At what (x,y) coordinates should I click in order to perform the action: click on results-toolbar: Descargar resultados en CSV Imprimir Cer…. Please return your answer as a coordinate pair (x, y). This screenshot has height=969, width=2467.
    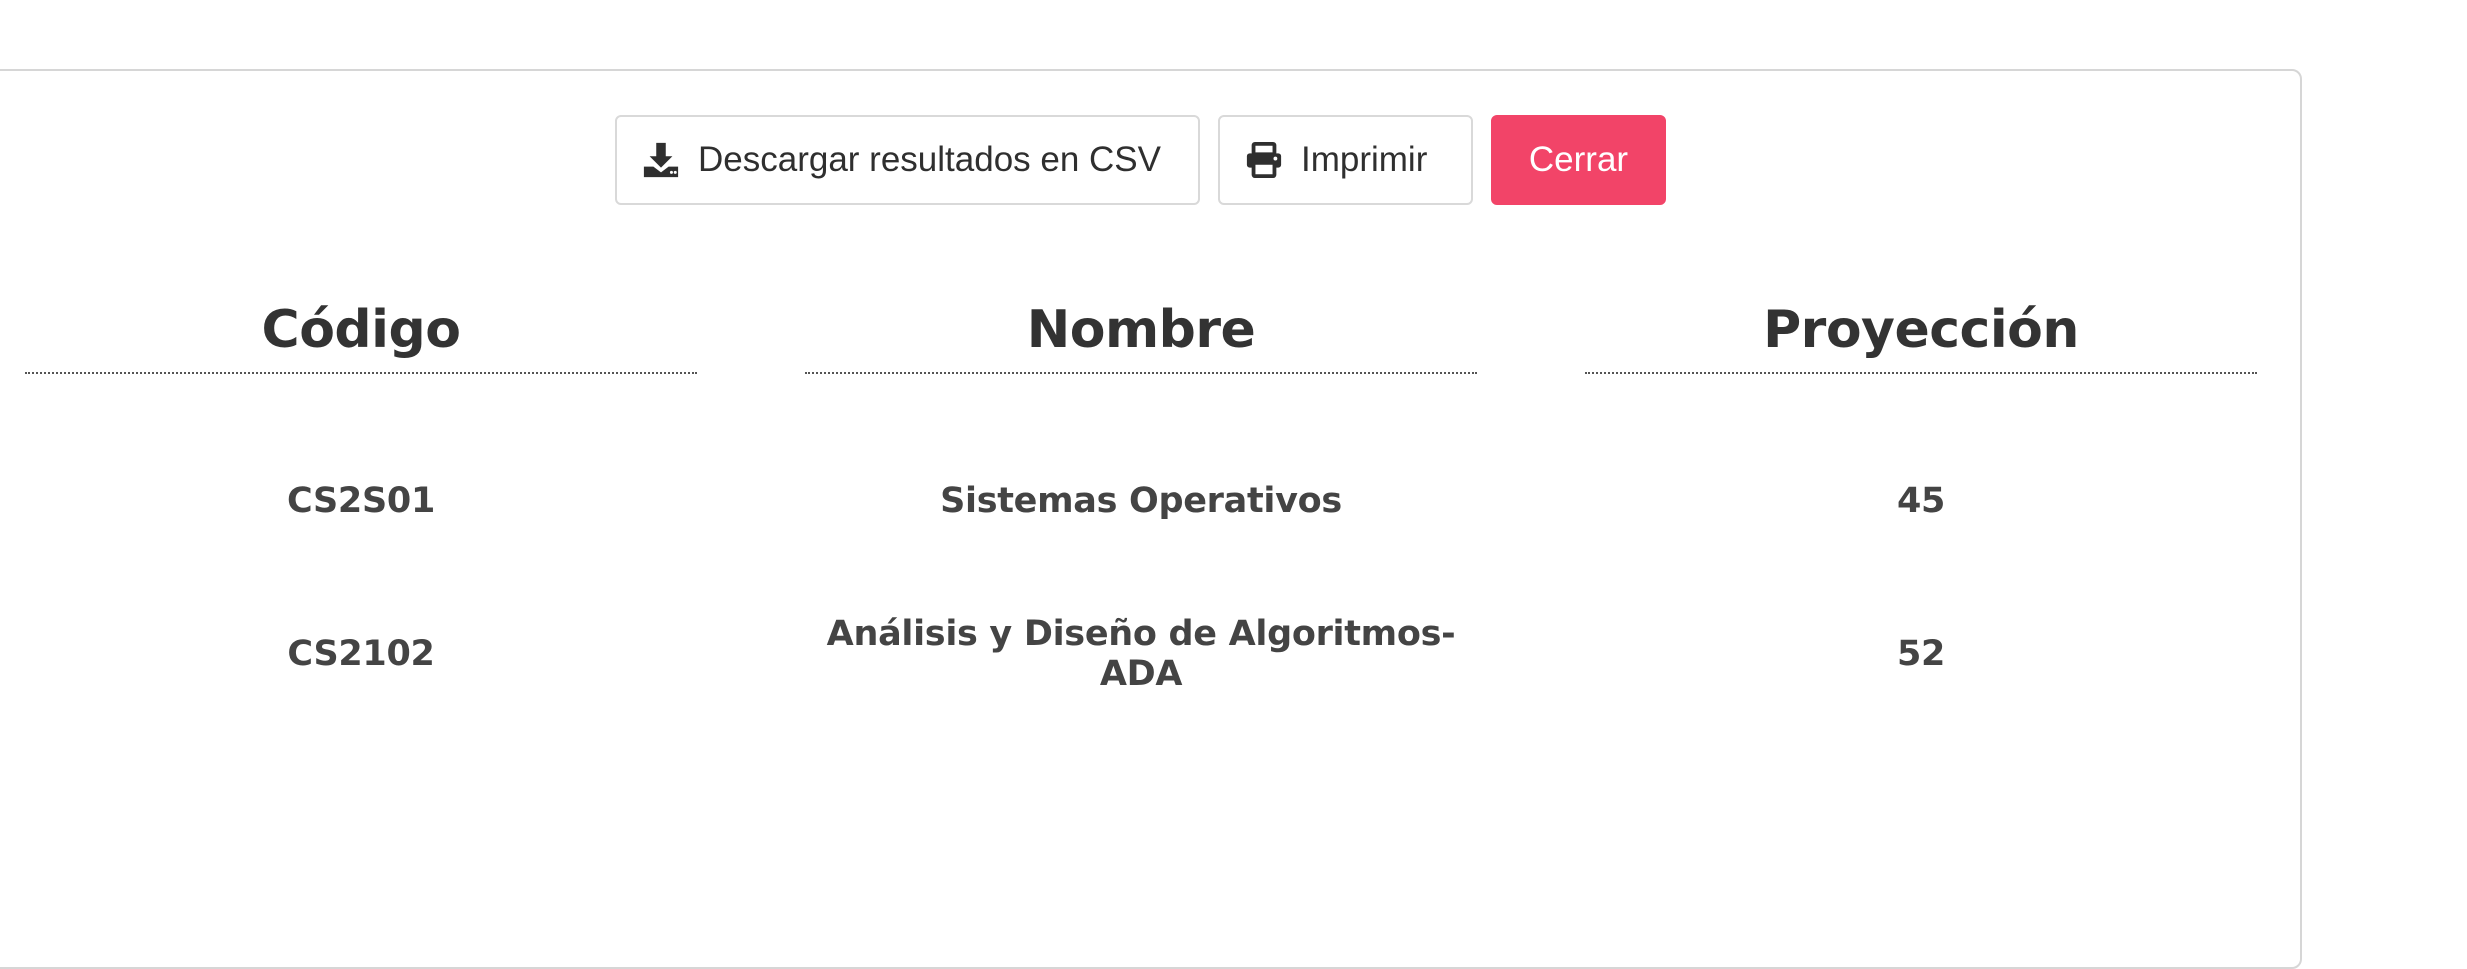
    Looking at the image, I should click on (1140, 160).